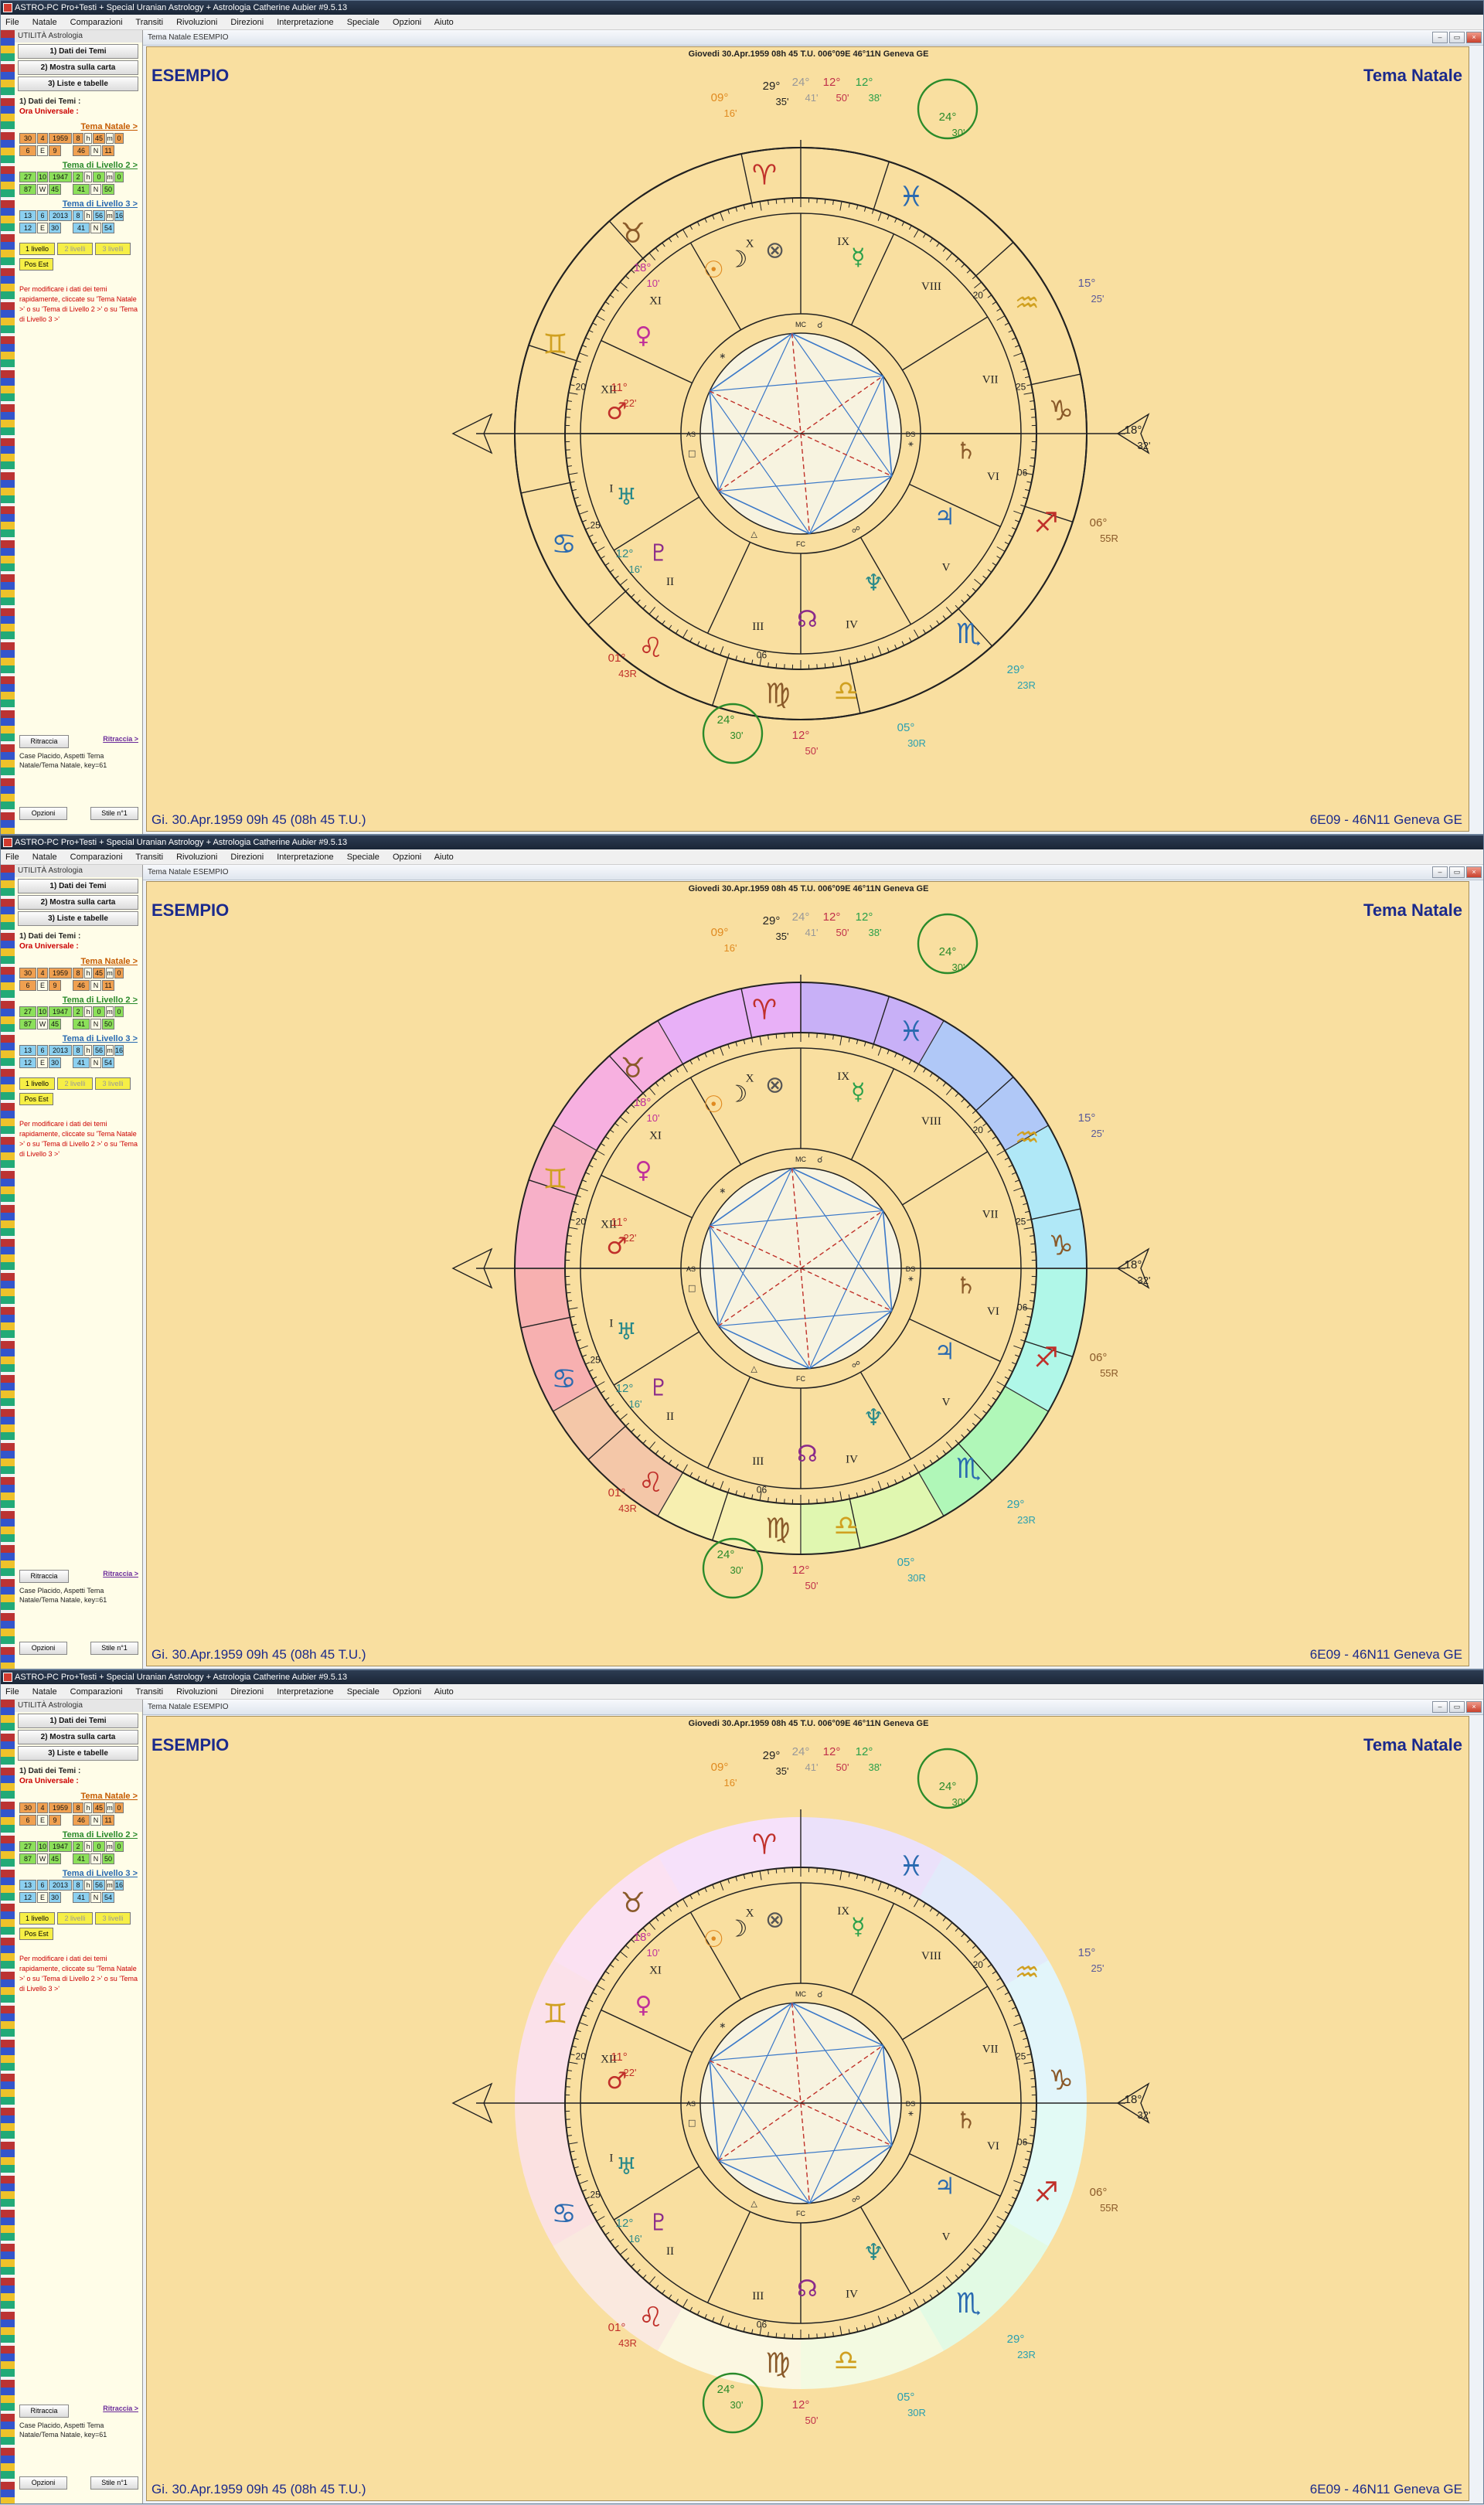 This screenshot has width=1484, height=2505. What do you see at coordinates (36, 1099) in the screenshot?
I see `pos-est-button: Pos Est` at bounding box center [36, 1099].